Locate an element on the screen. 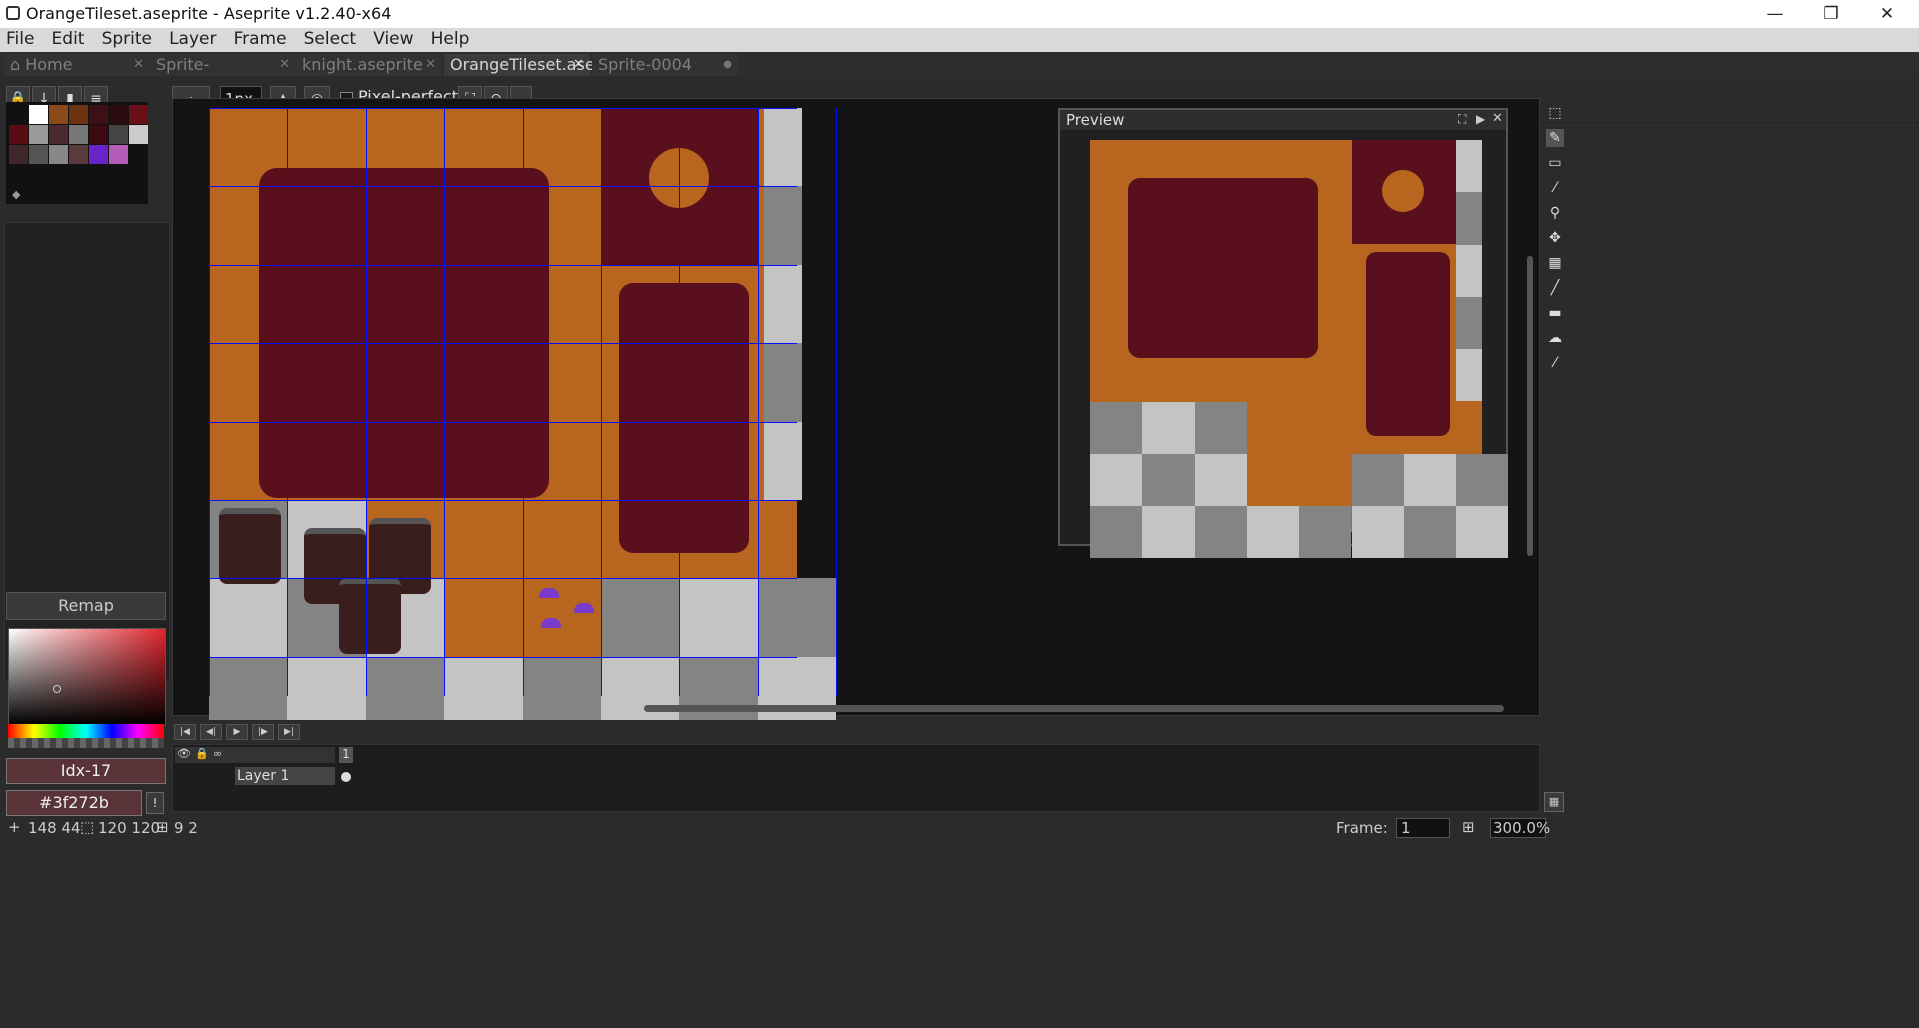 This screenshot has width=1919, height=1028. play-icon: ▶ is located at coordinates (1480, 119).